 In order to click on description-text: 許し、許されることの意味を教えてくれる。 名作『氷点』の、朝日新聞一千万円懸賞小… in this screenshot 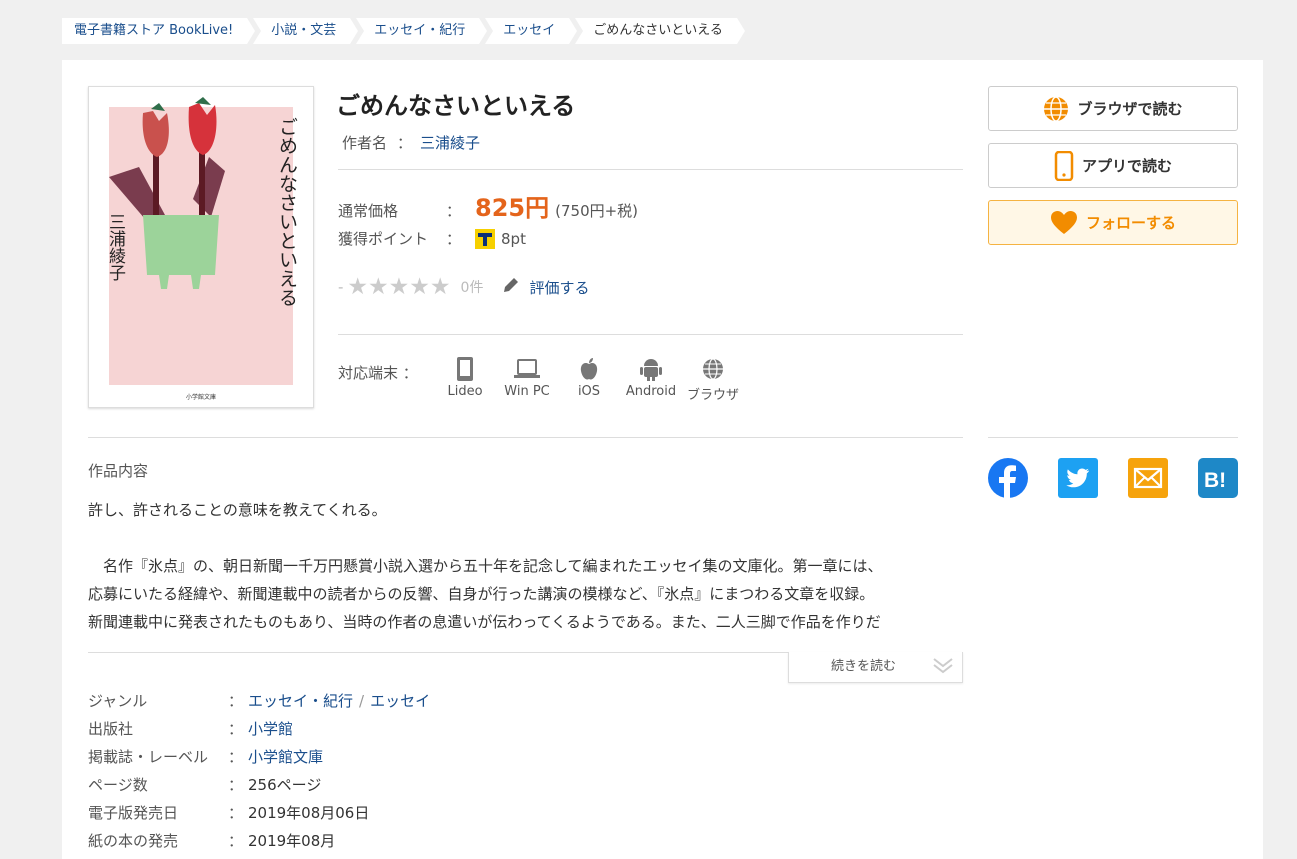, I will do `click(528, 566)`.